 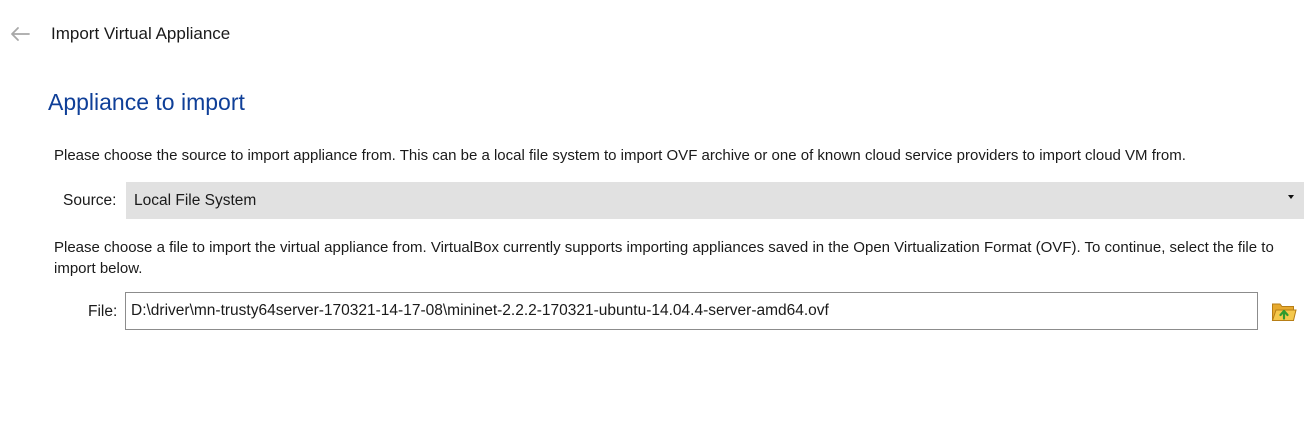 I want to click on source-dropdown: Local File System, so click(x=715, y=200).